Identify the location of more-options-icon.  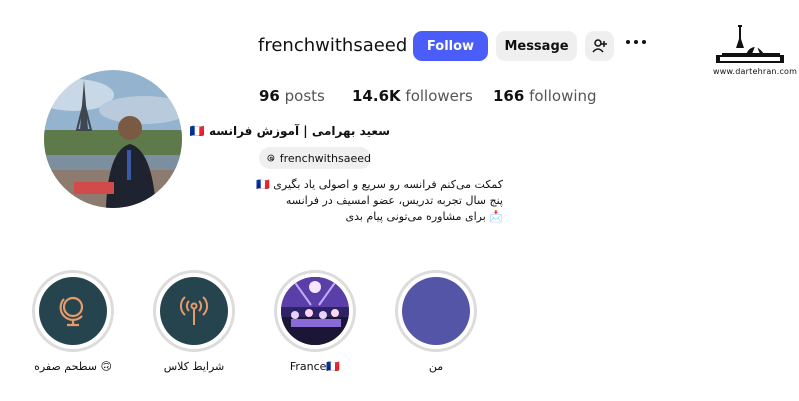
(636, 42).